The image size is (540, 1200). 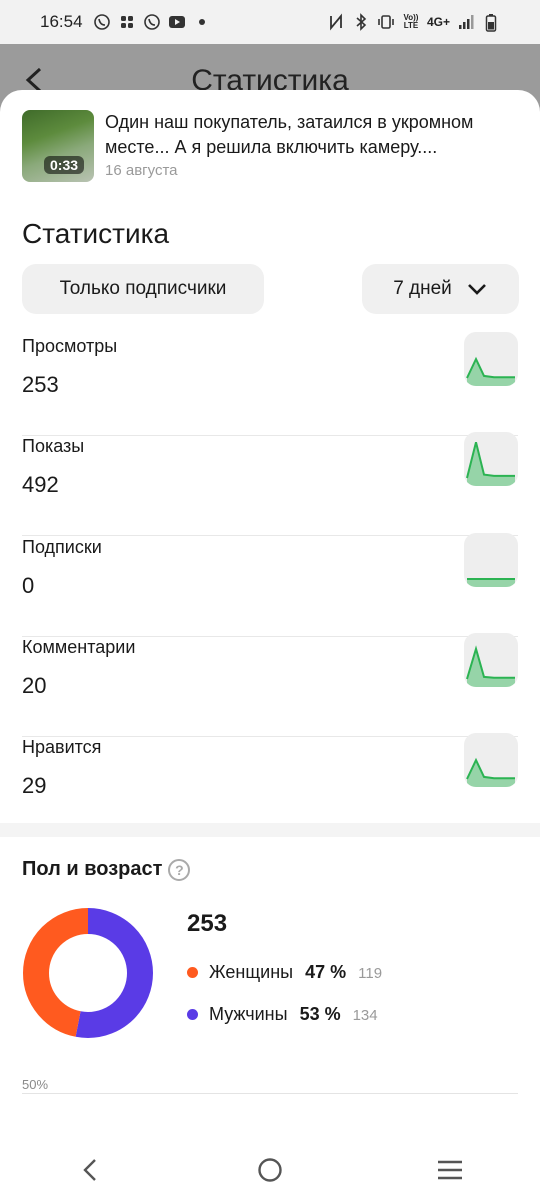 I want to click on legend-label: Женщины, so click(x=251, y=972).